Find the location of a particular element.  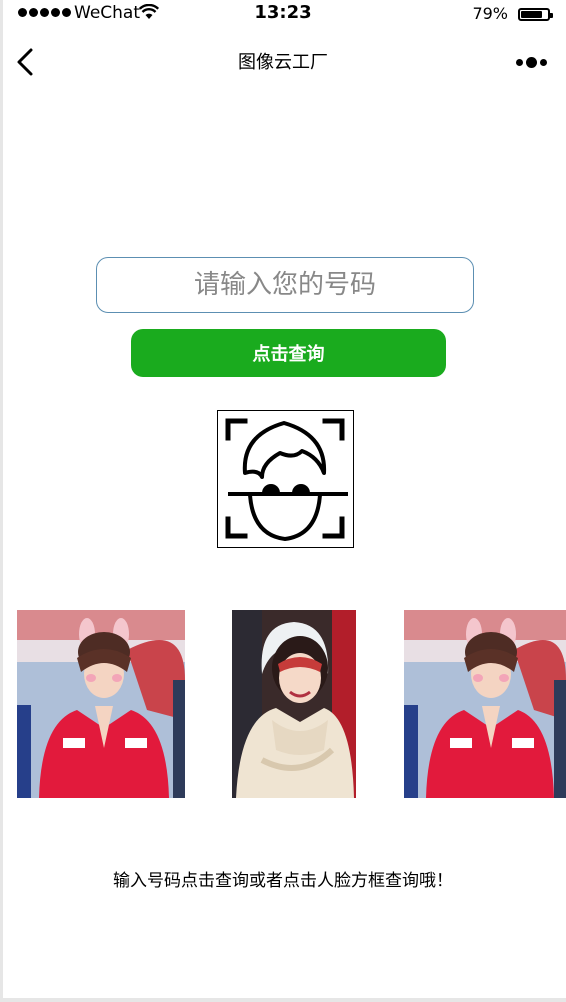

bottom-frame-edge is located at coordinates (283, 1000).